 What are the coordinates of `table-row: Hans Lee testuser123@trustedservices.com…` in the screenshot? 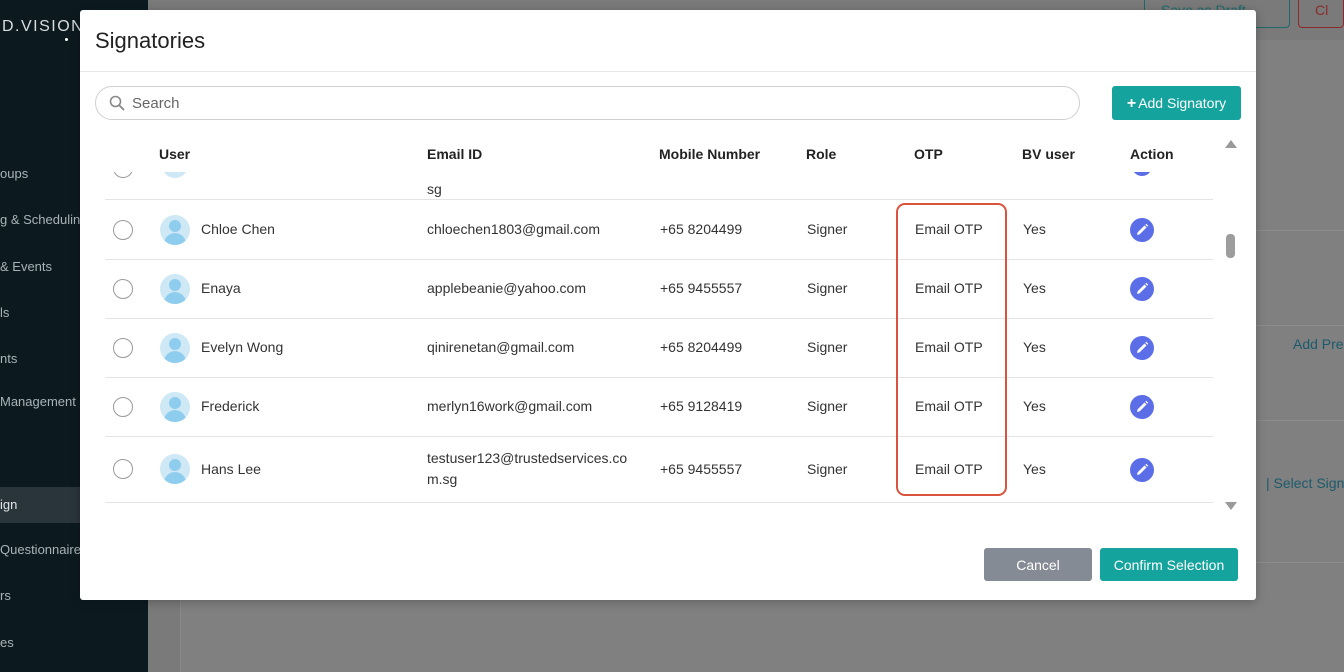 It's located at (659, 470).